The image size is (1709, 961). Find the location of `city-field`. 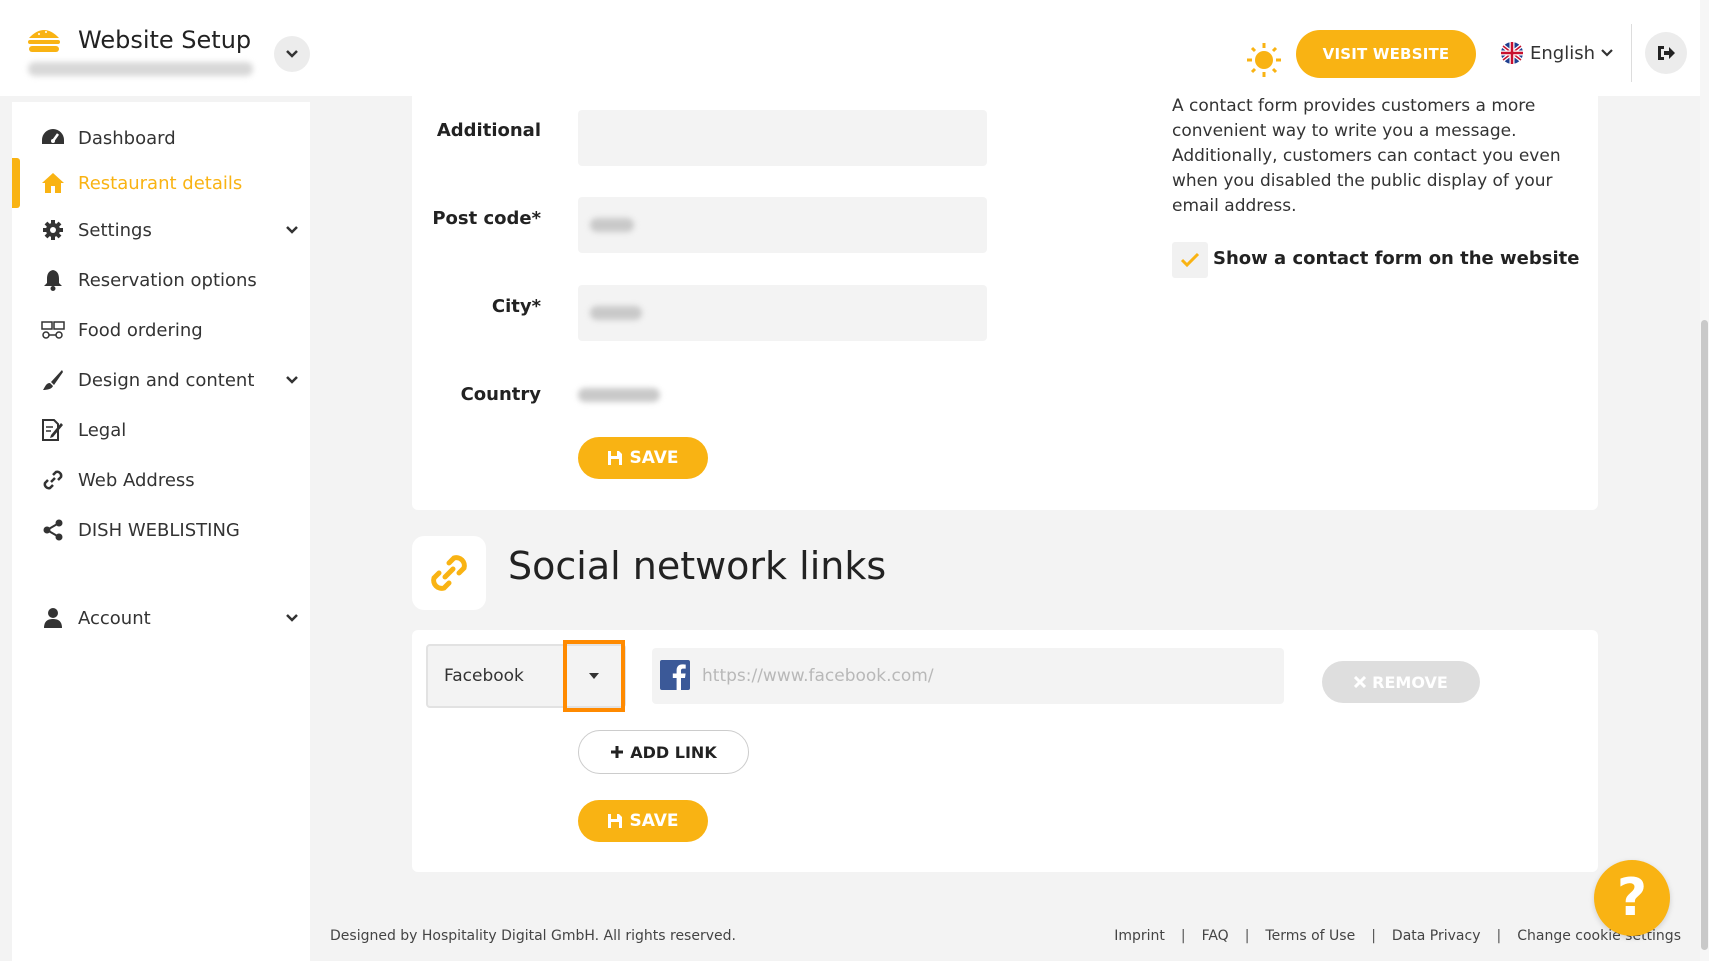

city-field is located at coordinates (782, 313).